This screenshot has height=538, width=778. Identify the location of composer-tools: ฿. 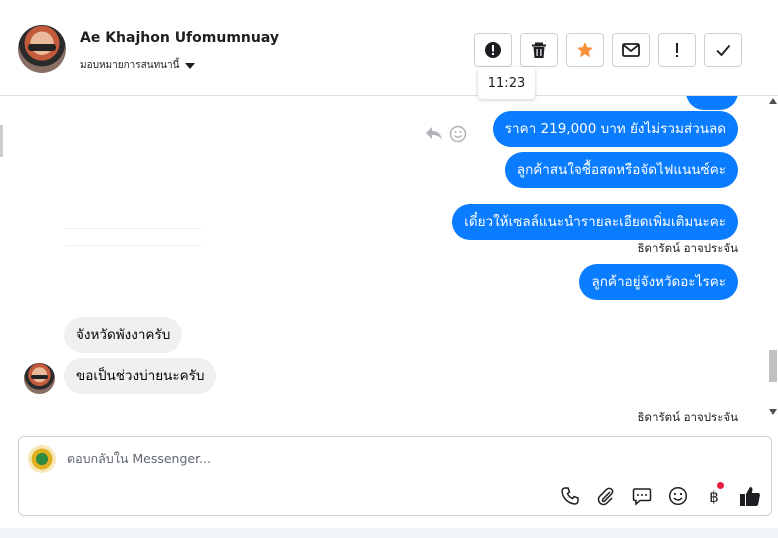
(660, 494).